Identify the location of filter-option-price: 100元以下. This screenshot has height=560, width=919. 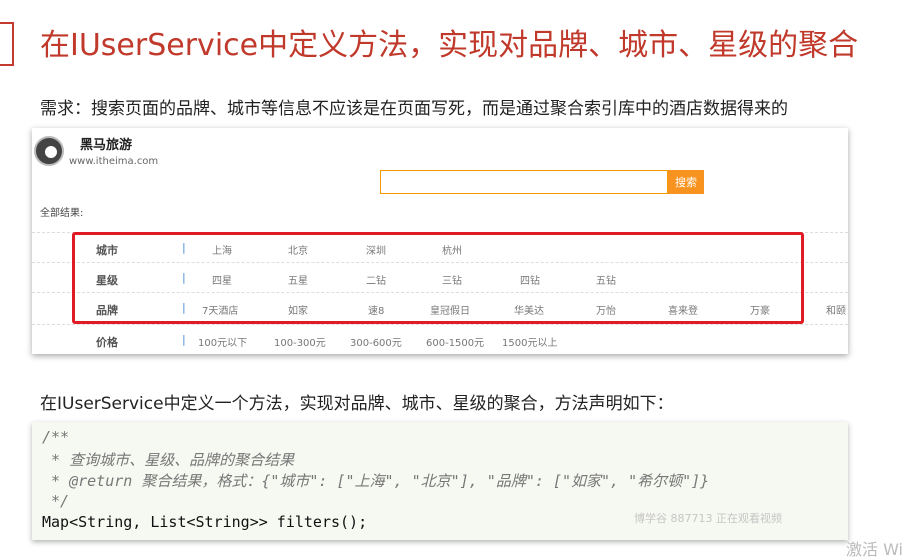
(222, 341).